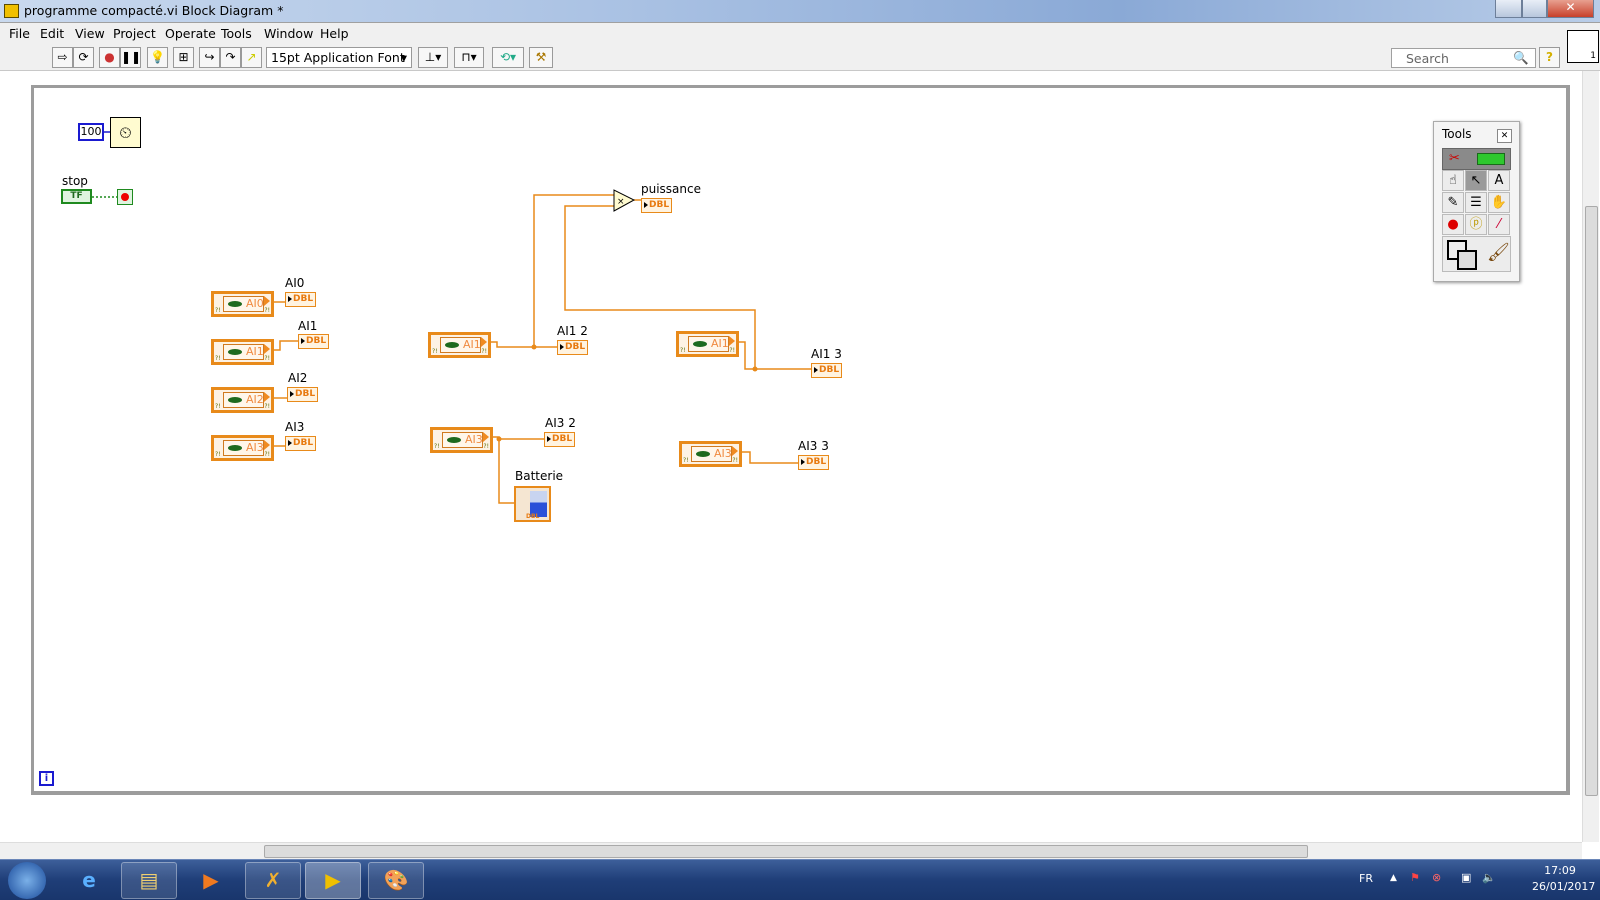 This screenshot has height=900, width=1600. I want to click on shortcut-menu-icon: ☰, so click(1476, 202).